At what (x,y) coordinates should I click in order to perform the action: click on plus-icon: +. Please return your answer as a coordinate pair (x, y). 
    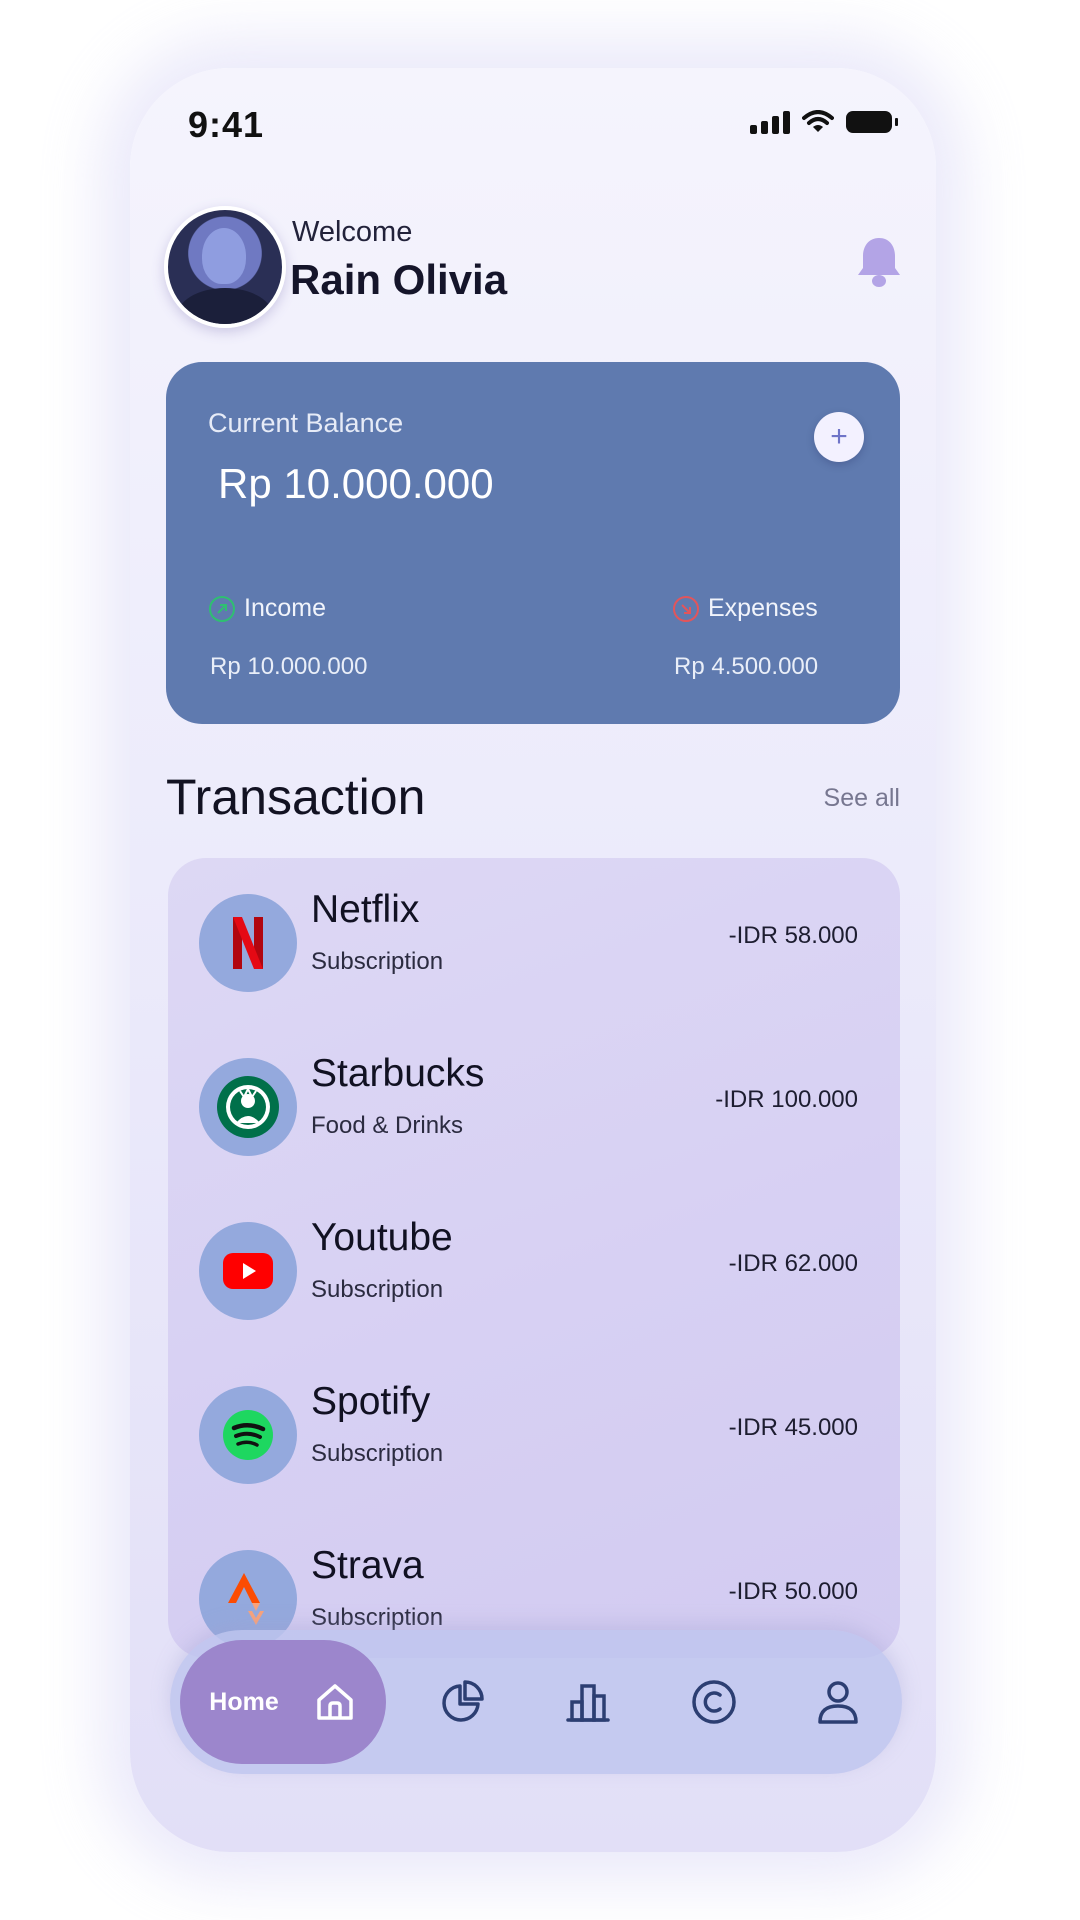
    Looking at the image, I should click on (839, 436).